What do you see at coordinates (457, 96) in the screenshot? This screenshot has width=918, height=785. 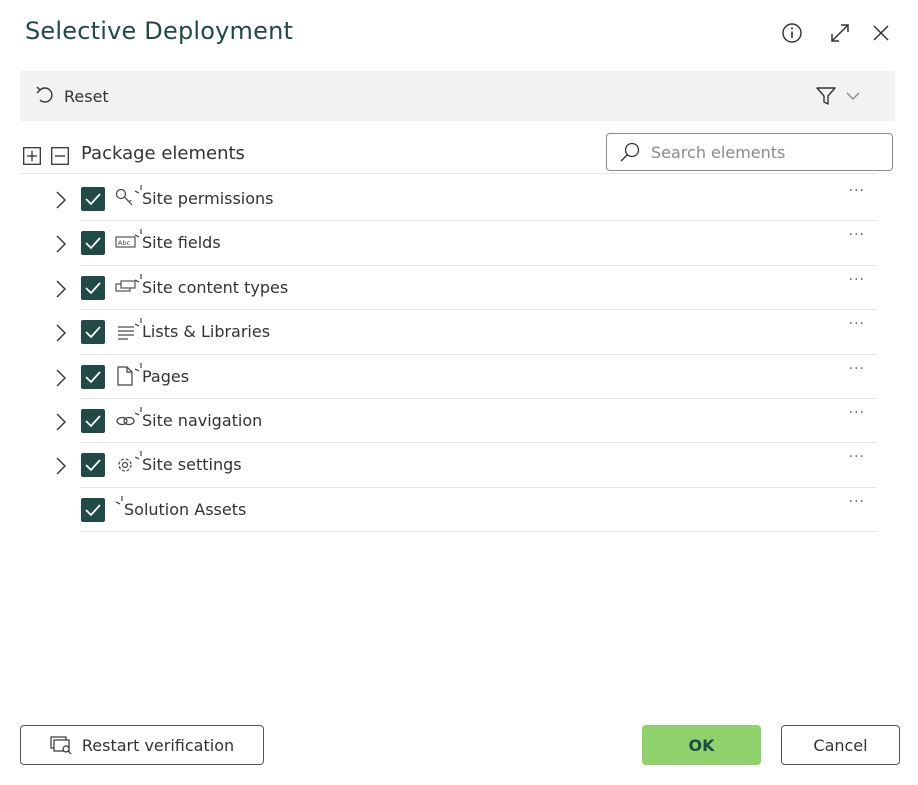 I see `toolbar: Reset` at bounding box center [457, 96].